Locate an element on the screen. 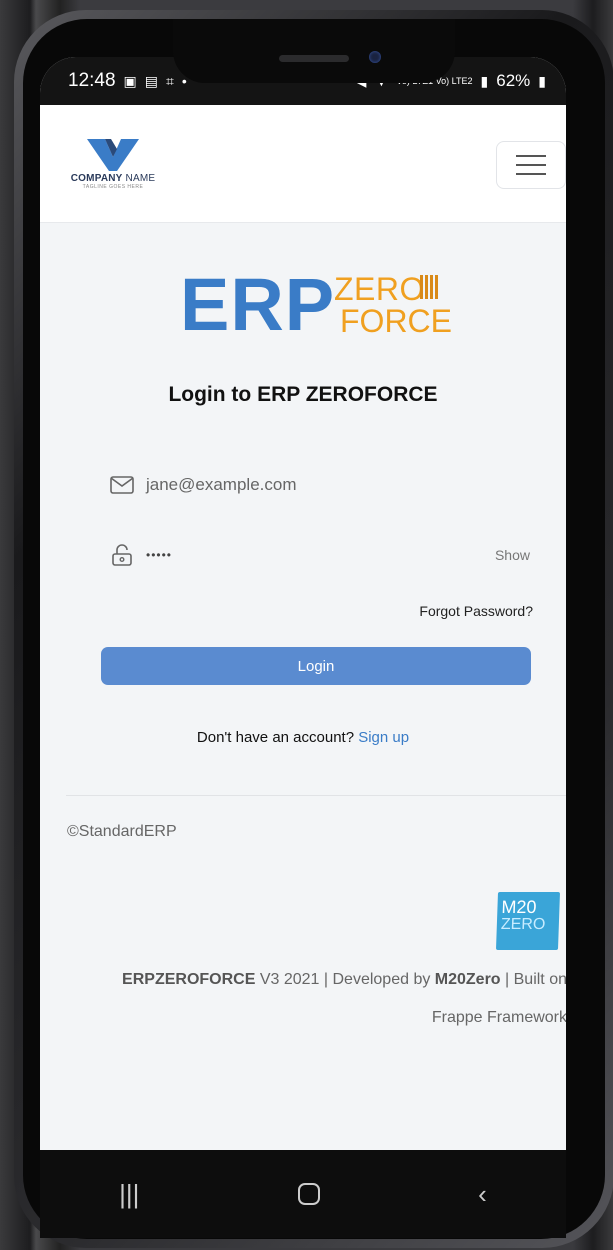  gallery-notification-icon: ▤ is located at coordinates (151, 80).